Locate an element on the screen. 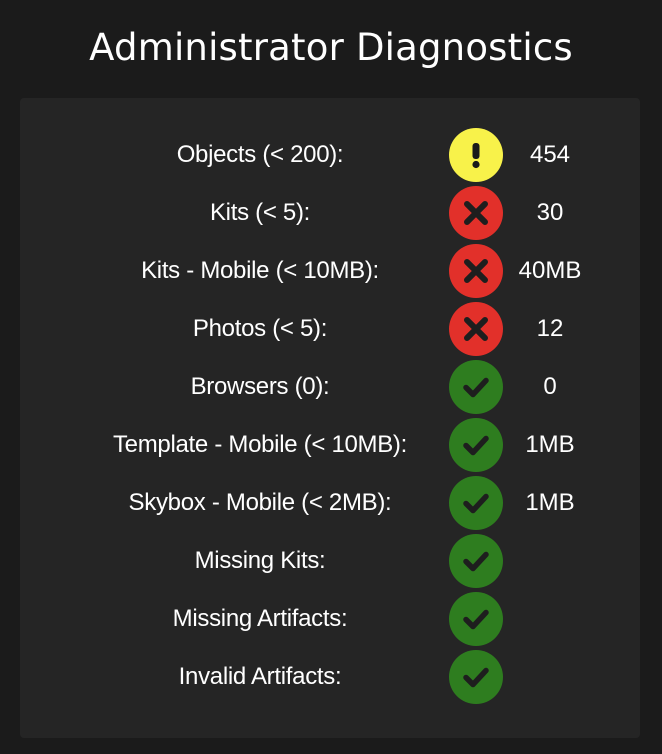 Image resolution: width=662 pixels, height=754 pixels. diagnostic-row: Missing Artifacts: is located at coordinates (330, 619).